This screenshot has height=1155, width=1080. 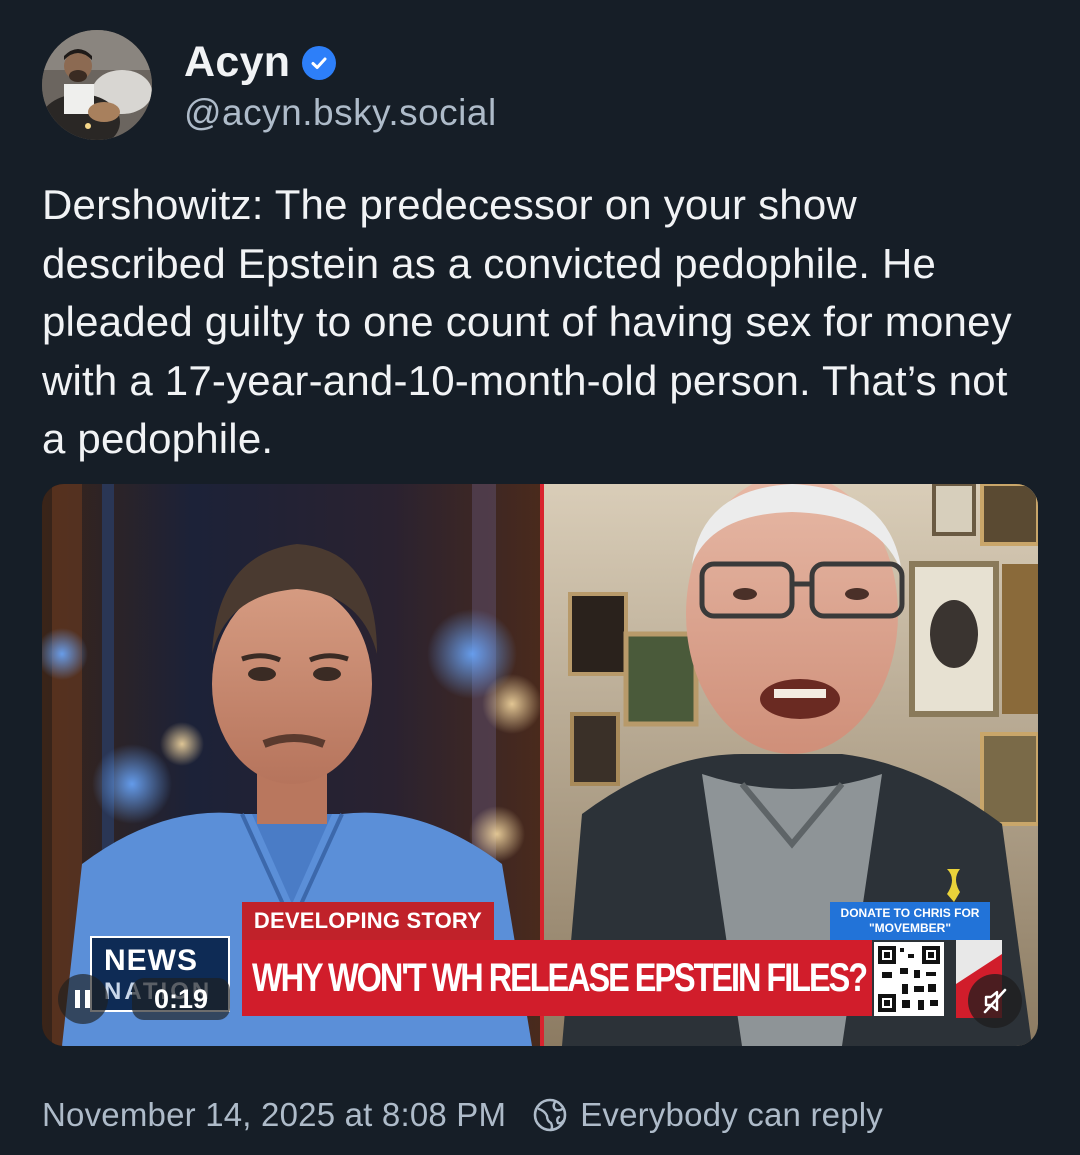 What do you see at coordinates (731, 1115) in the screenshot?
I see `reply-setting: Everybody can reply` at bounding box center [731, 1115].